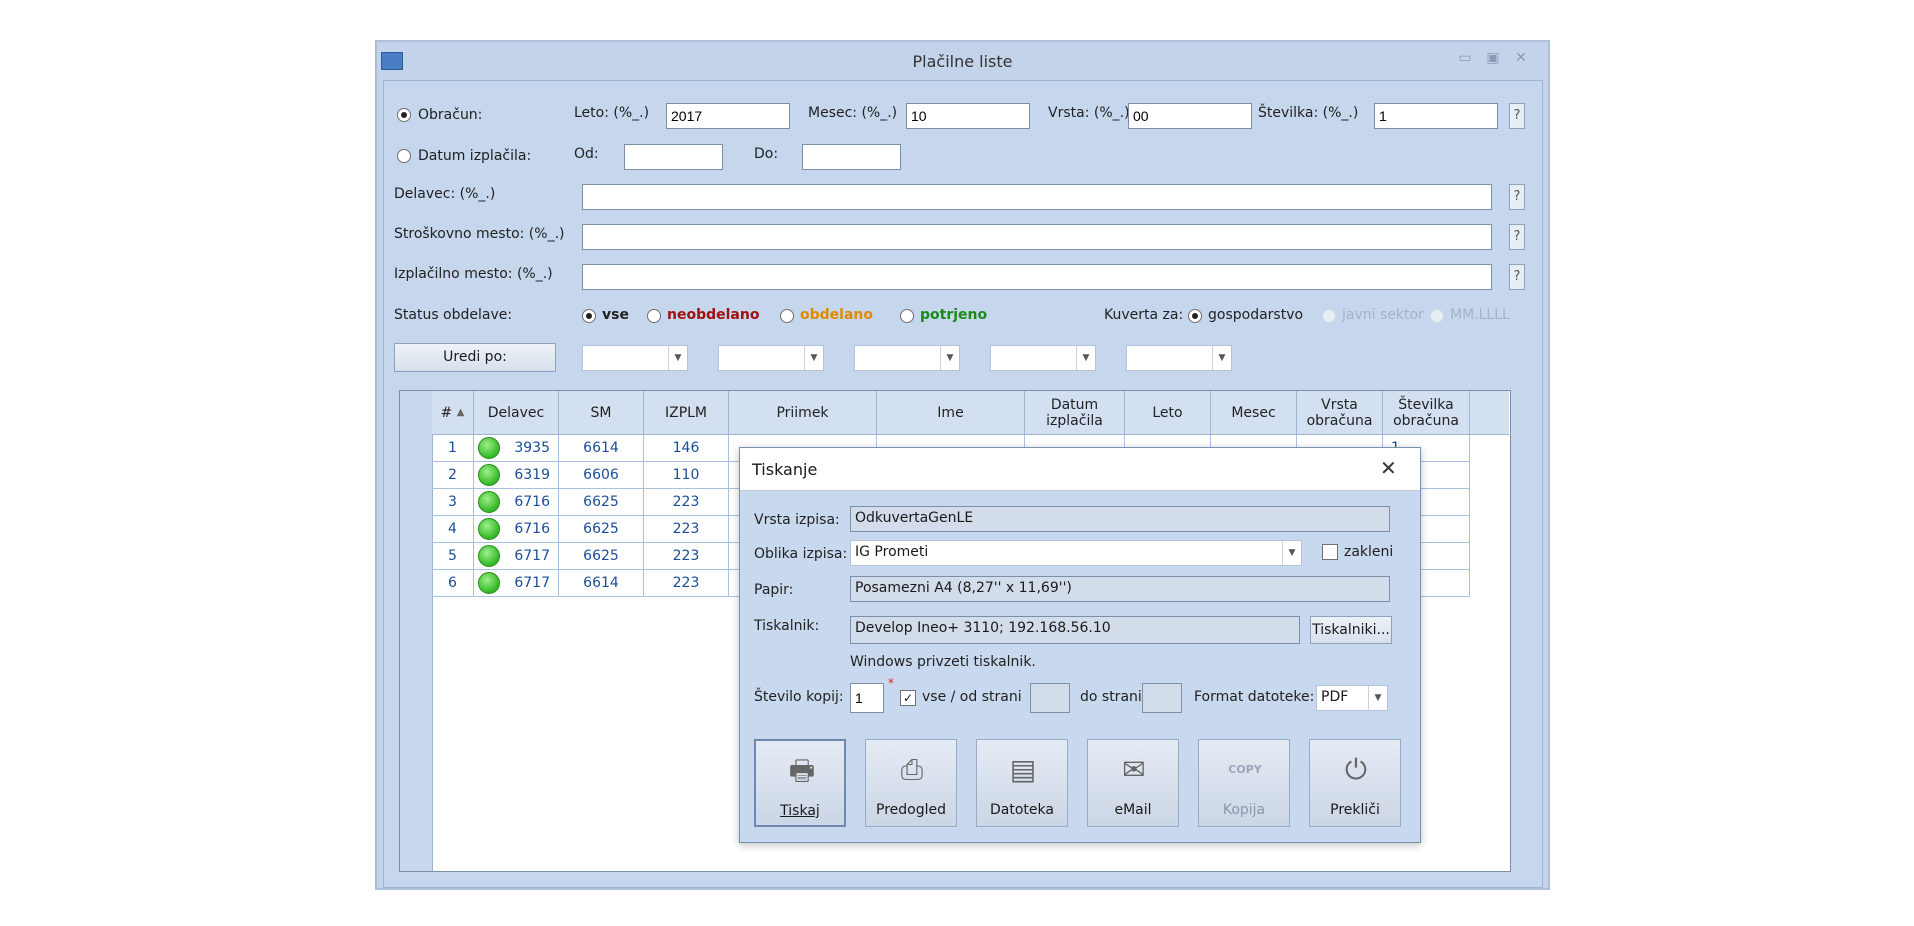  What do you see at coordinates (787, 626) in the screenshot?
I see `tiskalnik-label: Tiskalnik:` at bounding box center [787, 626].